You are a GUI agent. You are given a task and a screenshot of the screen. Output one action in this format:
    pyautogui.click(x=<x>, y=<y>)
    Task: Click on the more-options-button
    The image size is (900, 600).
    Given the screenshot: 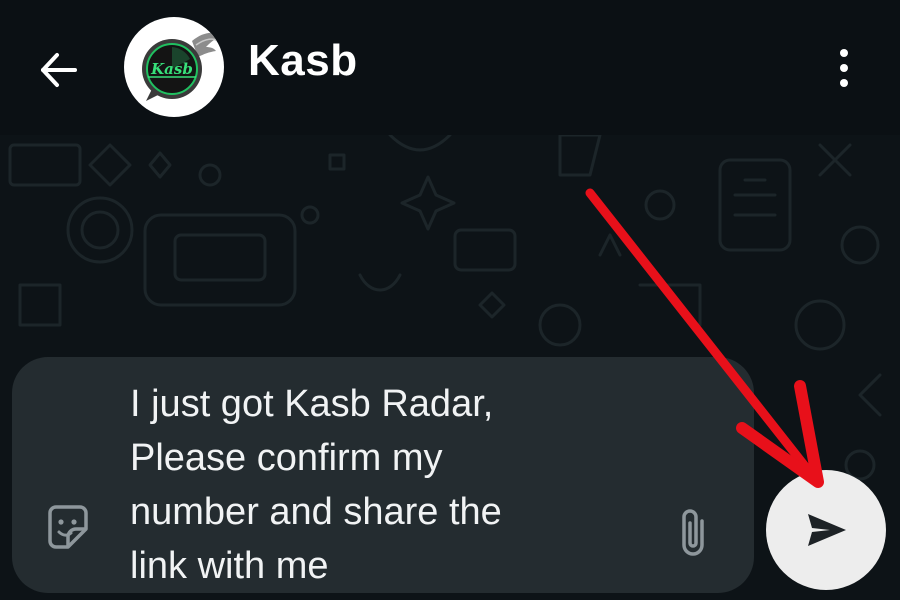 What is the action you would take?
    pyautogui.click(x=844, y=68)
    